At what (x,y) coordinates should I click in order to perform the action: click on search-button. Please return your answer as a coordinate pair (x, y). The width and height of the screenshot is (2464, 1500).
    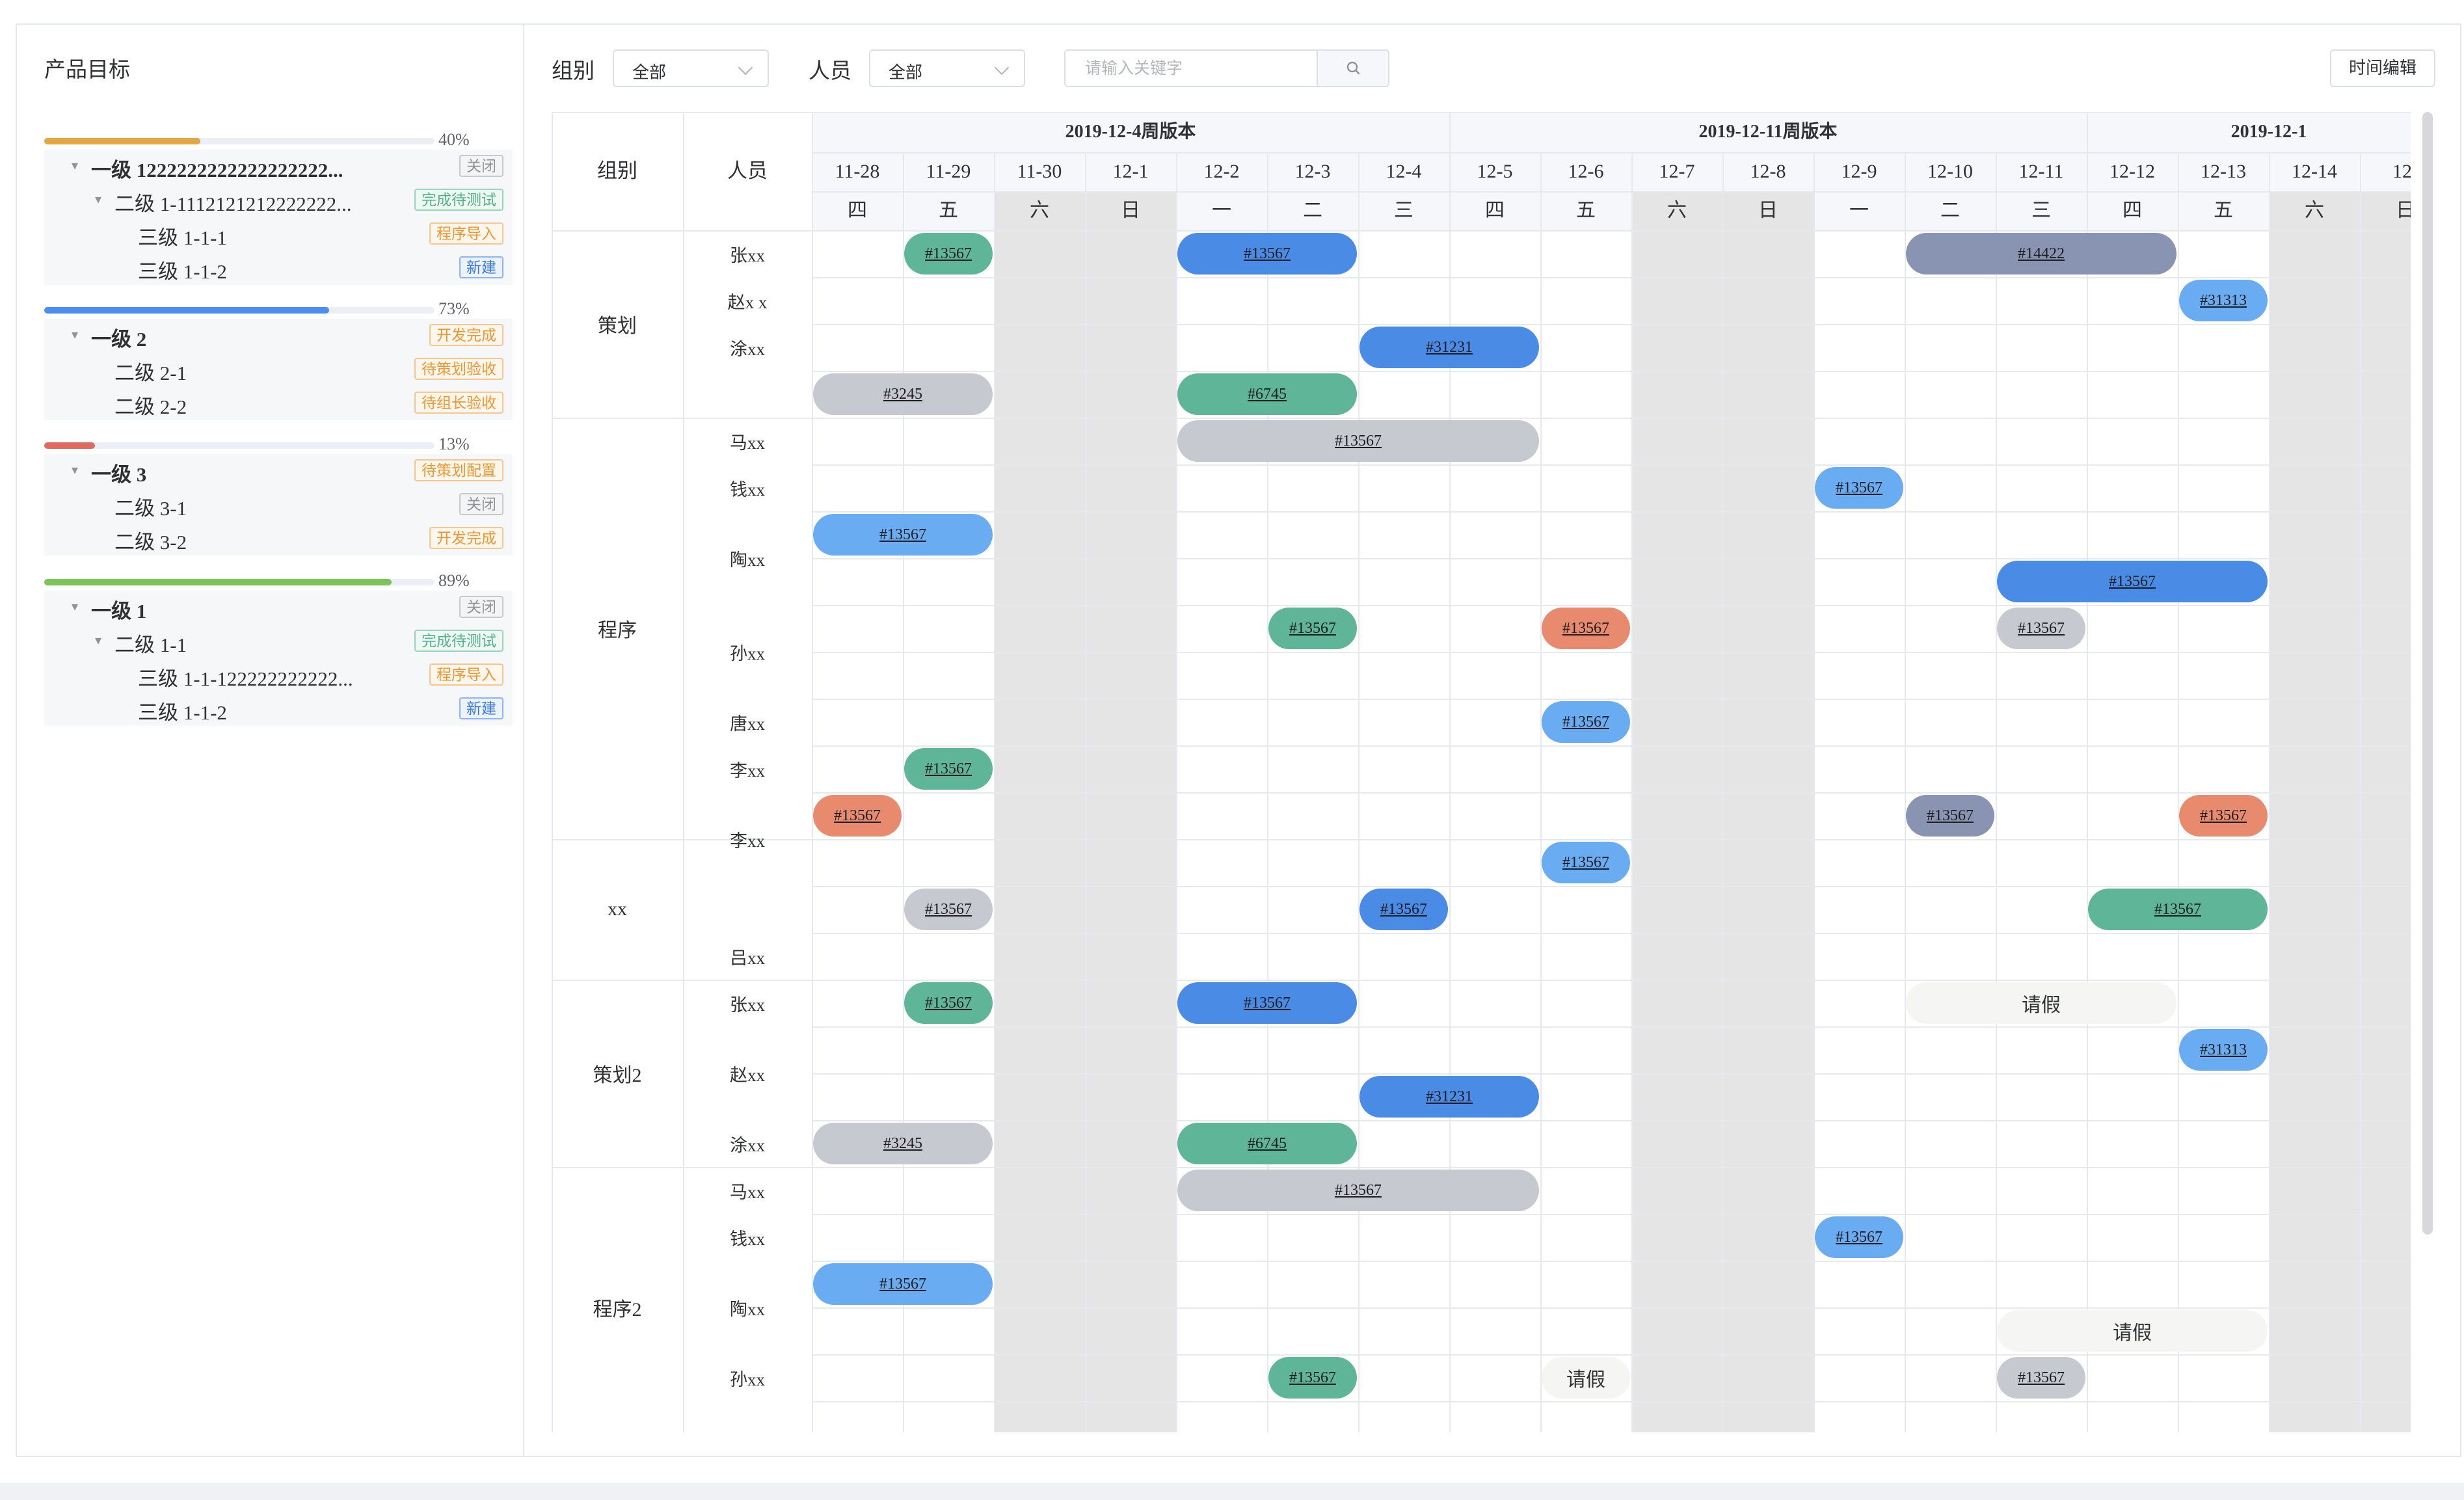
    Looking at the image, I should click on (1353, 68).